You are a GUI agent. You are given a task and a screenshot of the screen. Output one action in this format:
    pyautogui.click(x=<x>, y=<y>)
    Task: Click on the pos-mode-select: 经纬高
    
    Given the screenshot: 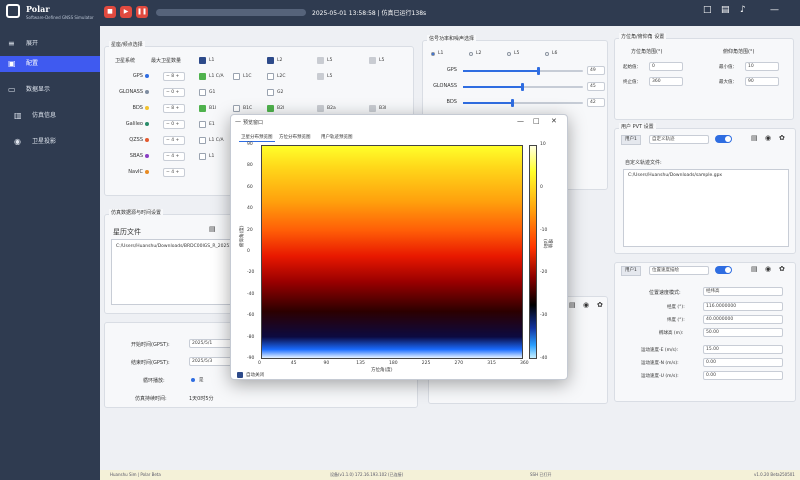 What is the action you would take?
    pyautogui.click(x=743, y=291)
    